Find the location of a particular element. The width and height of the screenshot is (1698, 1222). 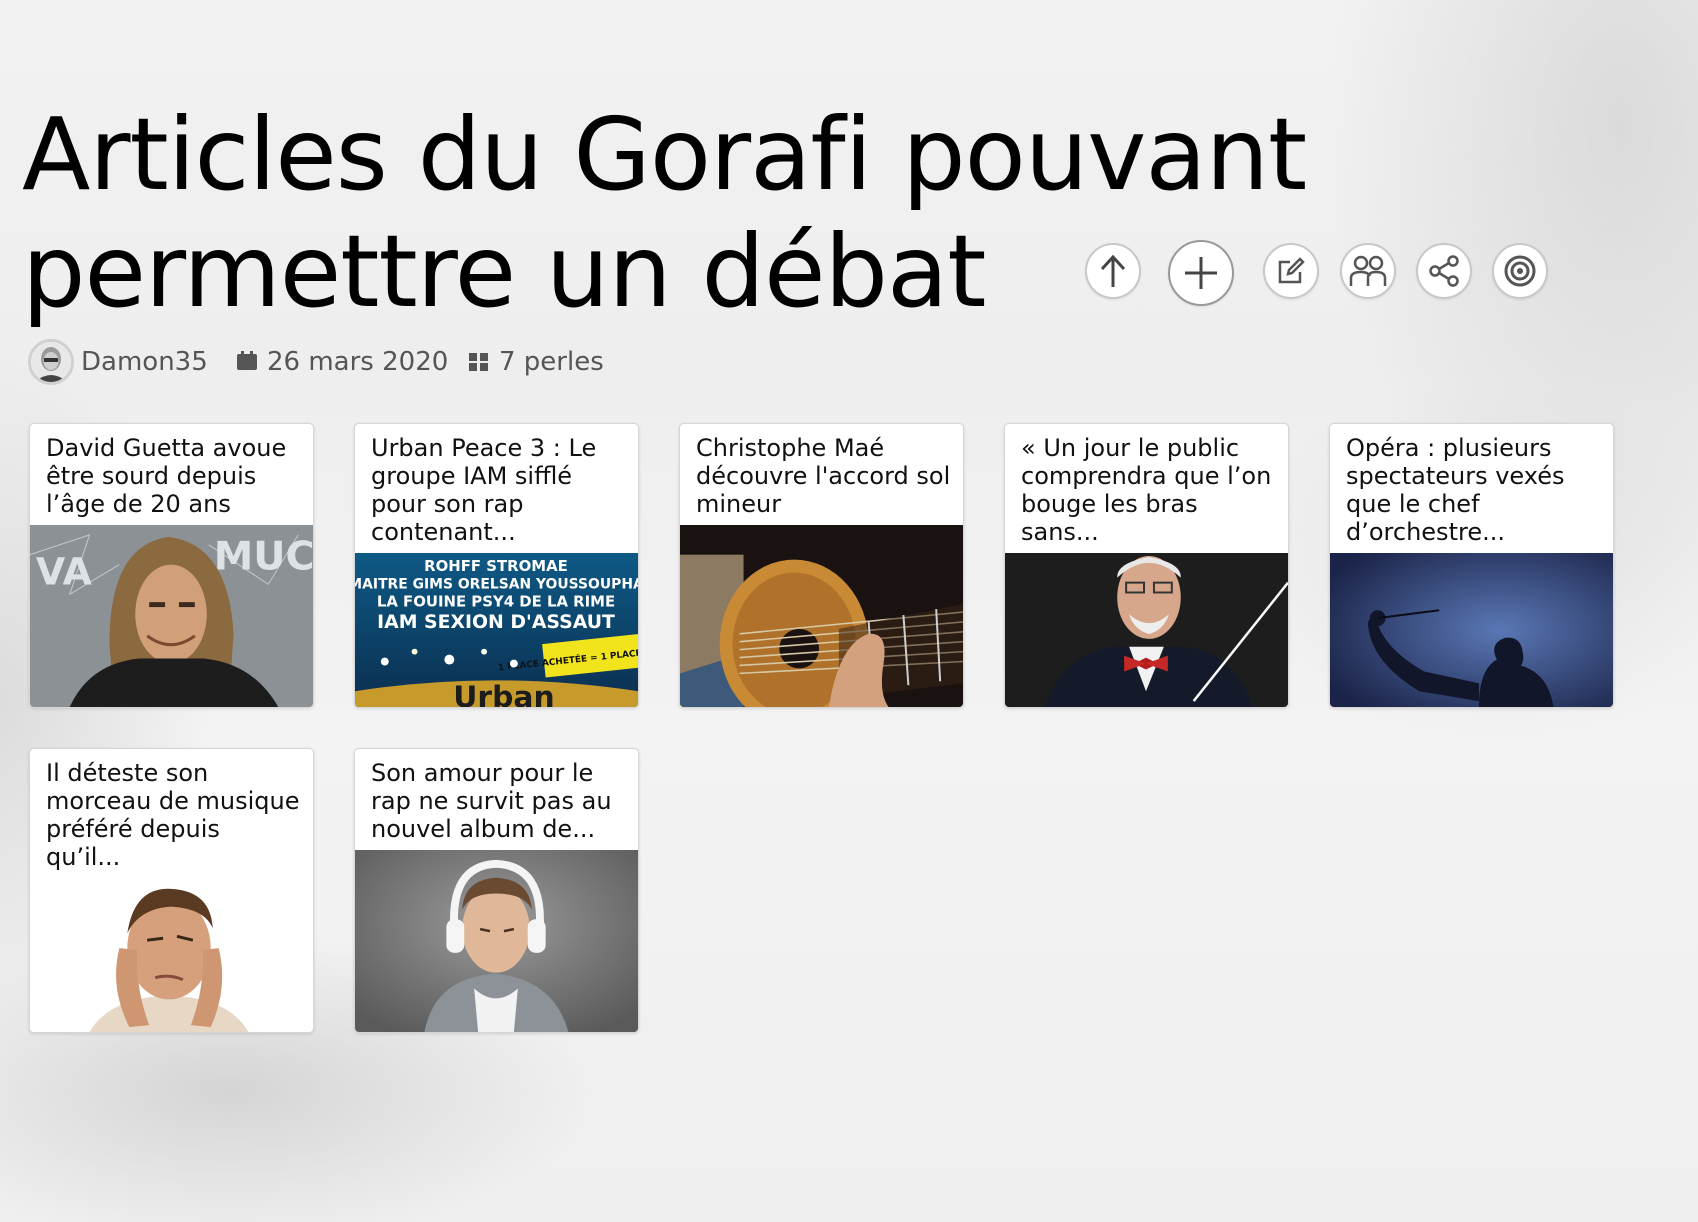

collection-toolbar is located at coordinates (1320, 273).